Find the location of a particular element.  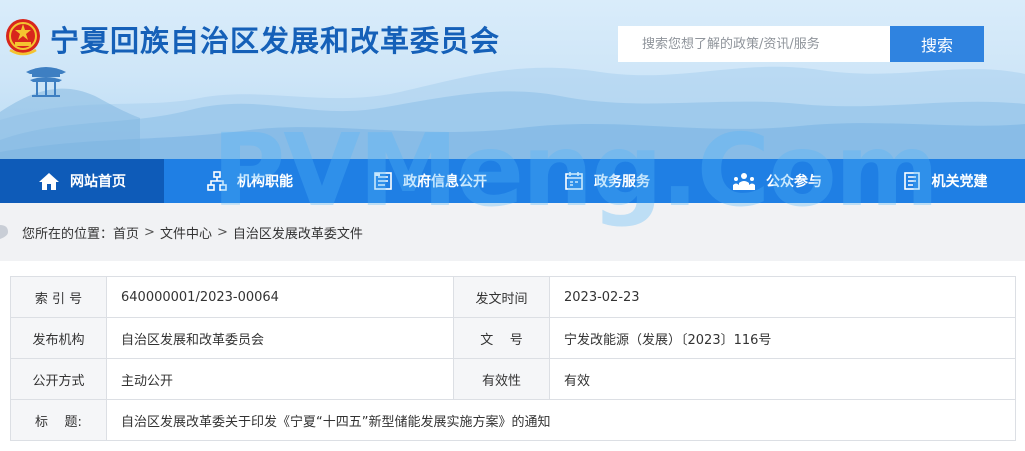

disclosure-value: 主动公开 is located at coordinates (280, 379).